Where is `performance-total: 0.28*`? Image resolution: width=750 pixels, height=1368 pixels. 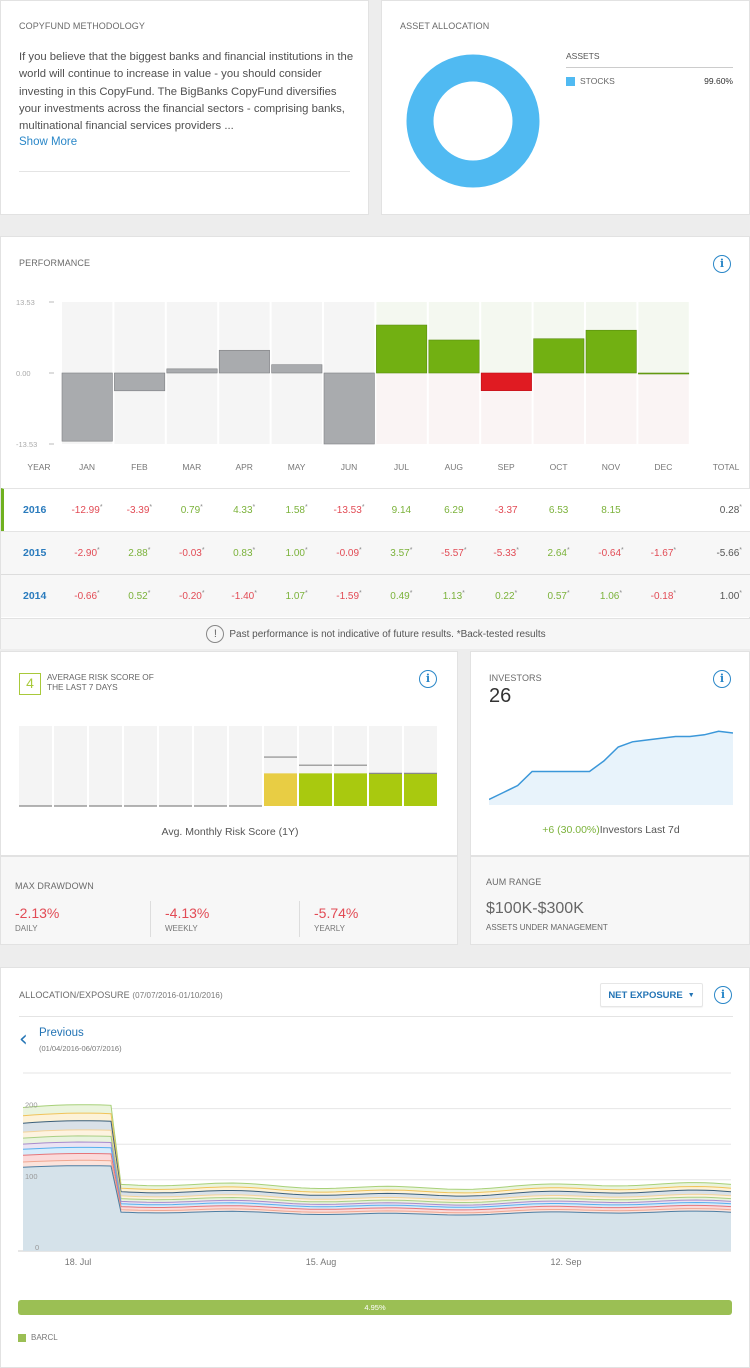 performance-total: 0.28* is located at coordinates (730, 510).